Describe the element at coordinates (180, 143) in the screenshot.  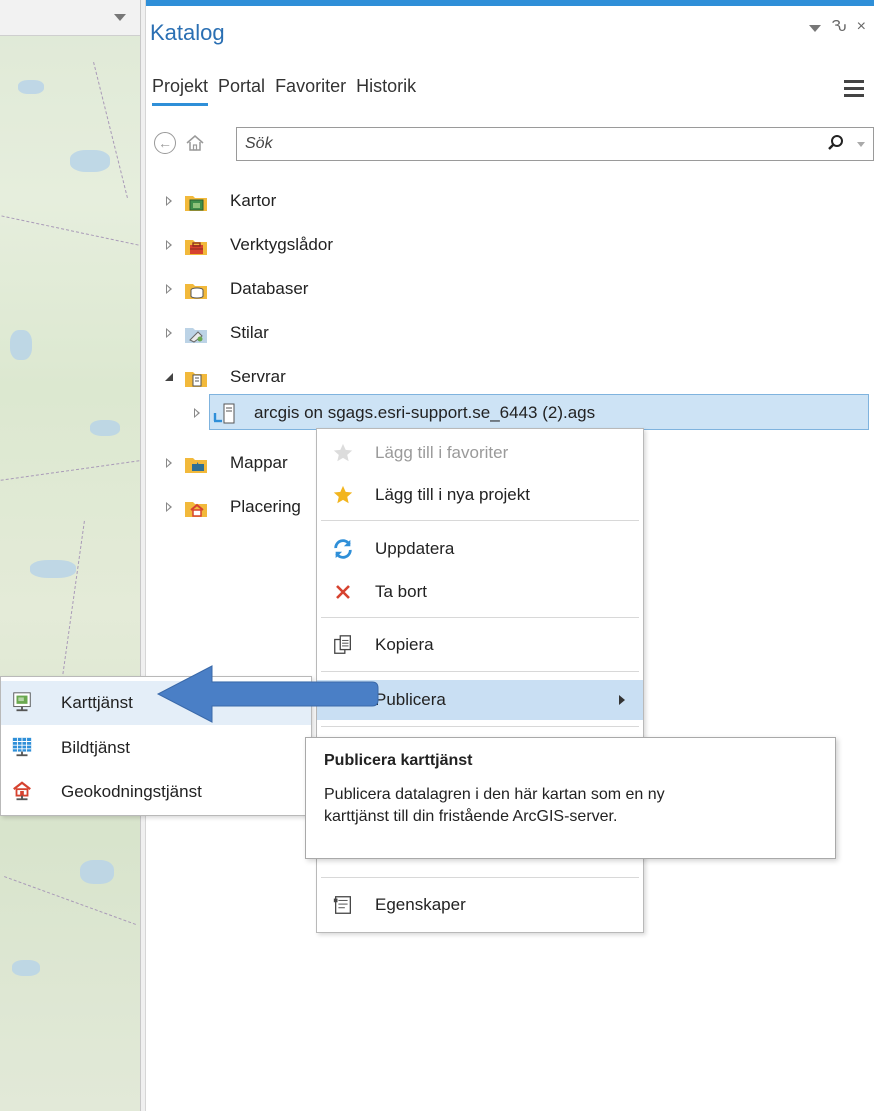
I see `nav-buttons: ←` at that location.